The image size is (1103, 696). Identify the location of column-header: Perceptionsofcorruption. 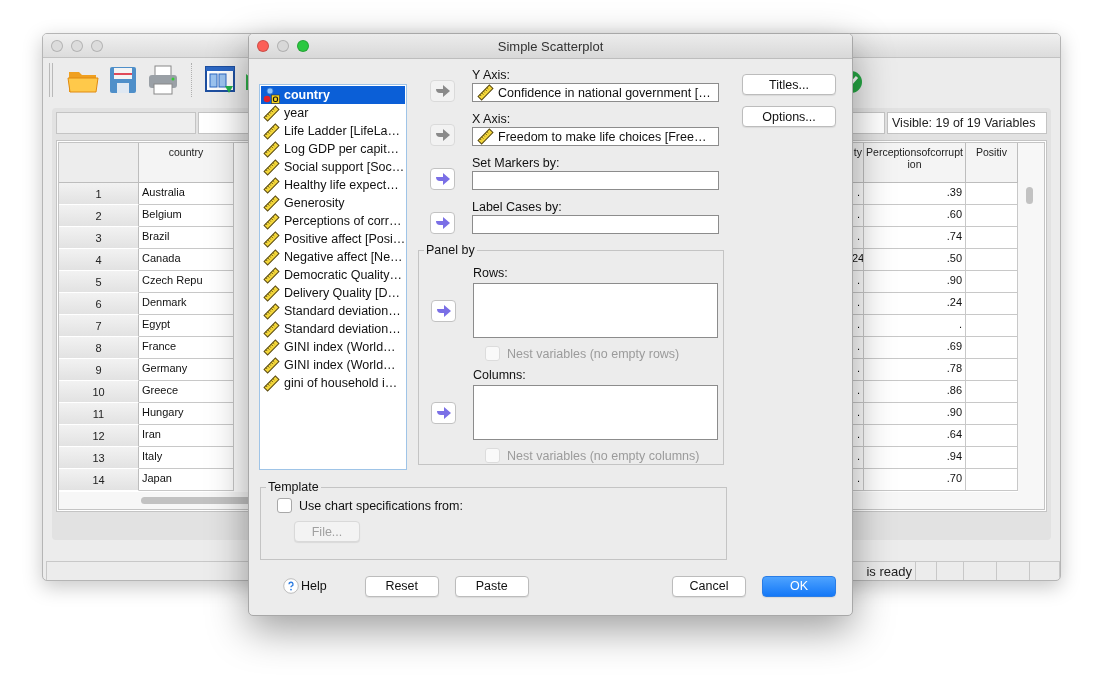
(915, 163).